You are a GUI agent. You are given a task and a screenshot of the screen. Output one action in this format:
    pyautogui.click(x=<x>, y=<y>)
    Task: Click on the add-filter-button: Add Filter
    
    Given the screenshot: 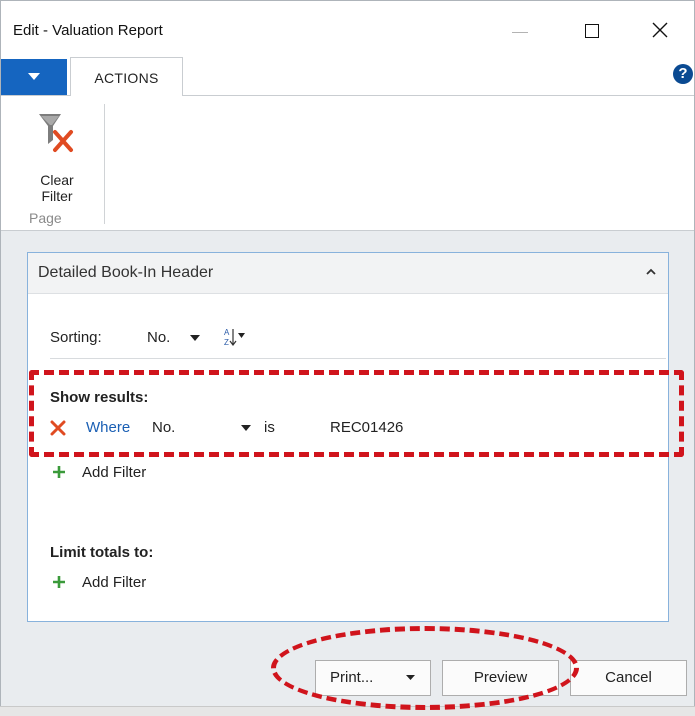 What is the action you would take?
    pyautogui.click(x=150, y=473)
    